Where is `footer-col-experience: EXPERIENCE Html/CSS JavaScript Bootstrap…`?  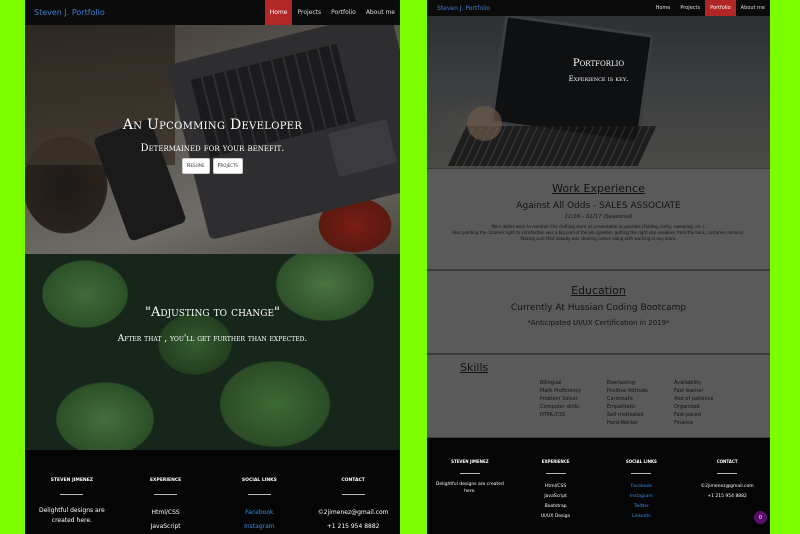
footer-col-experience: EXPERIENCE Html/CSS JavaScript Bootstrap… is located at coordinates (556, 486).